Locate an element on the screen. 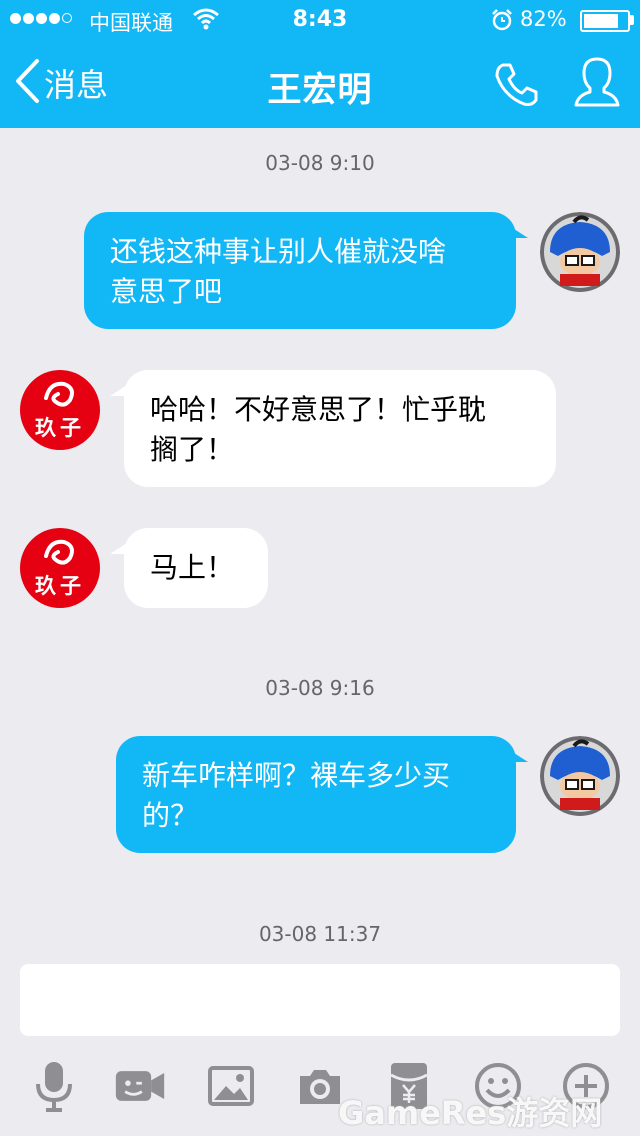 The width and height of the screenshot is (640, 1136). incoming-message-bubble: 哈哈！不好意思了！忙乎耽 搁了！ is located at coordinates (340, 428).